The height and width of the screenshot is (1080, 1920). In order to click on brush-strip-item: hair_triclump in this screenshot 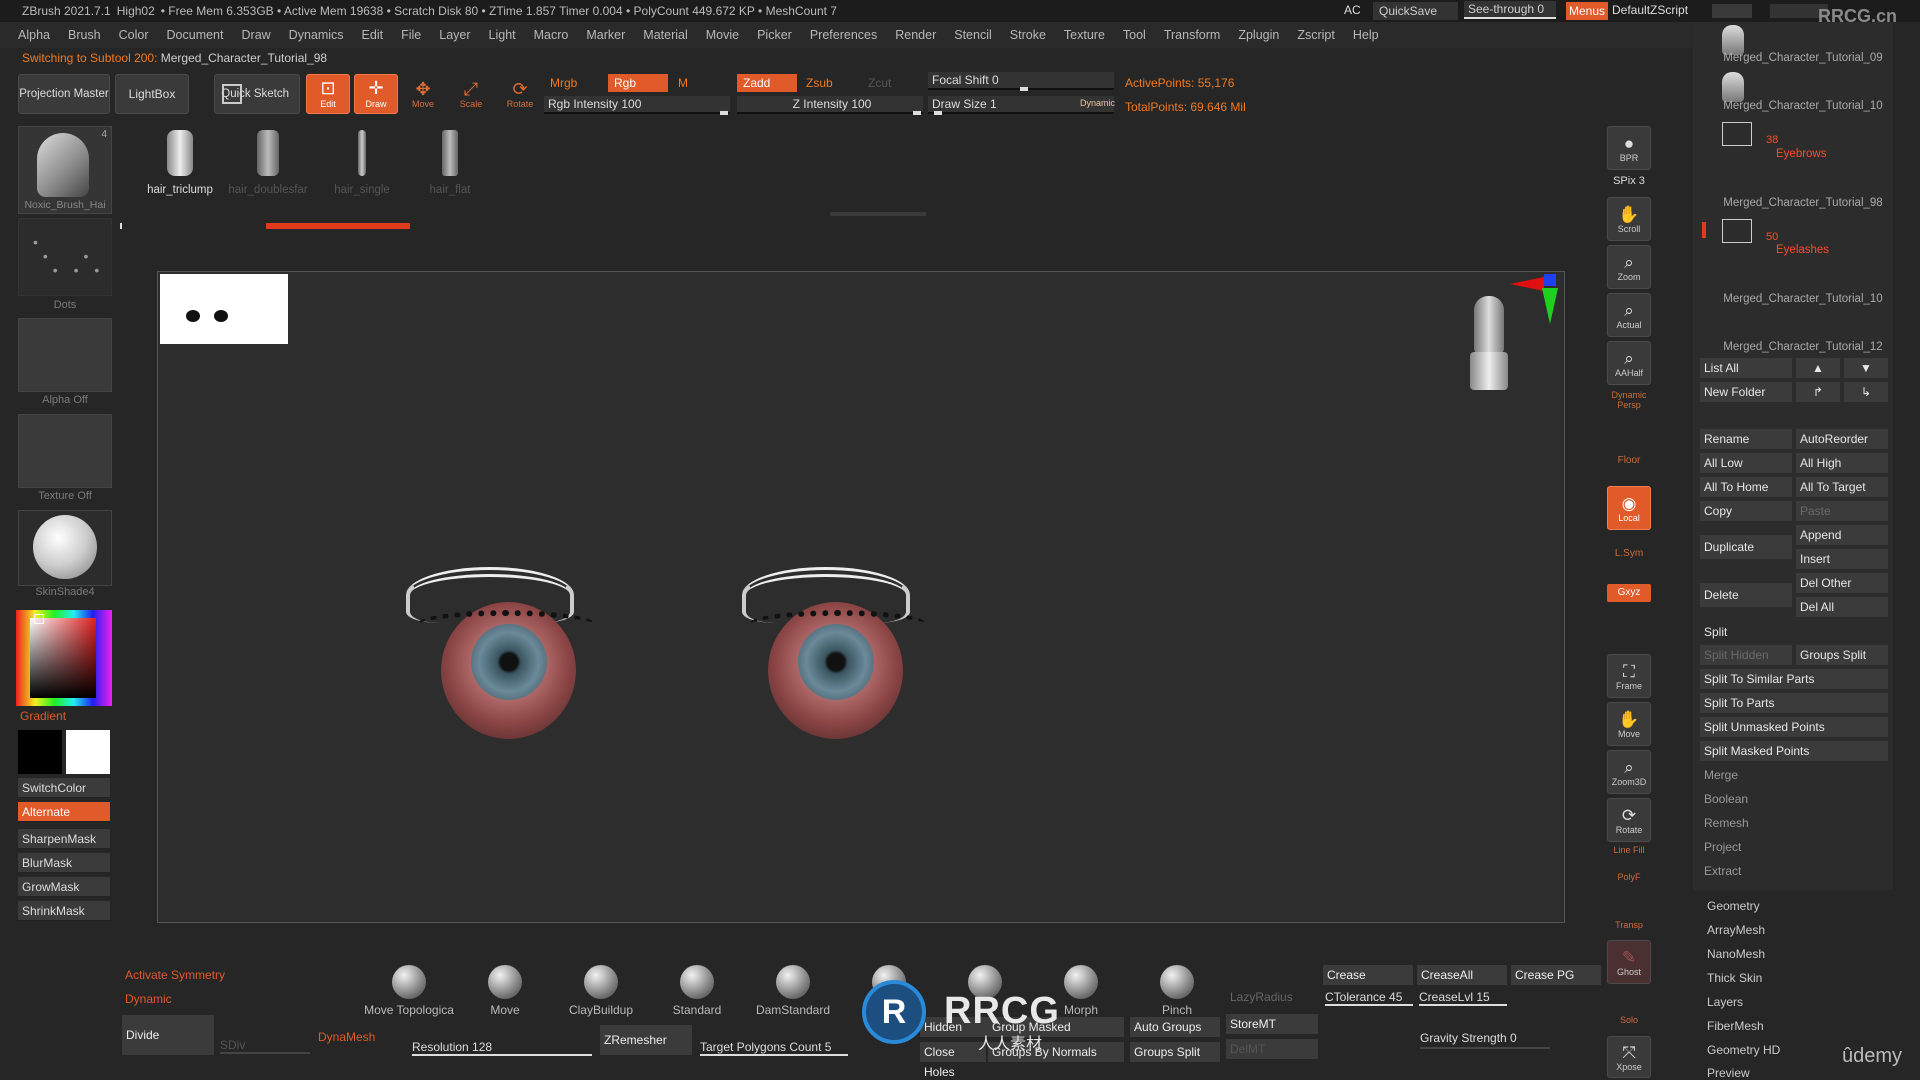, I will do `click(180, 163)`.